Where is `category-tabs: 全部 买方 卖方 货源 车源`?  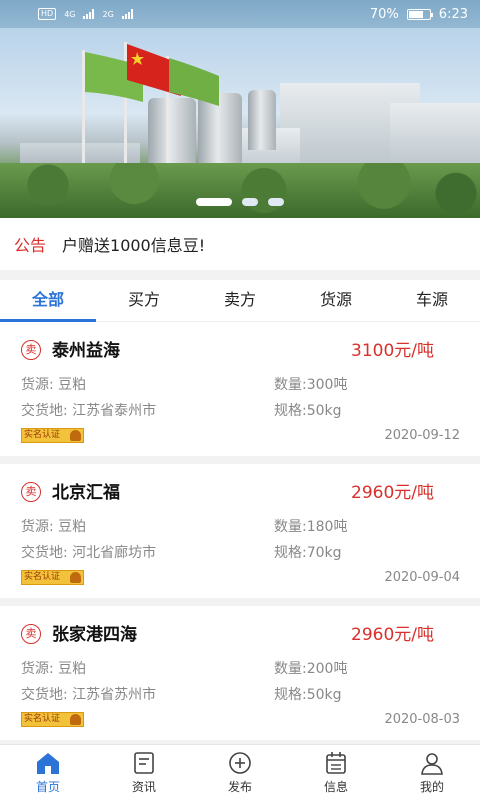 category-tabs: 全部 买方 卖方 货源 车源 is located at coordinates (240, 301).